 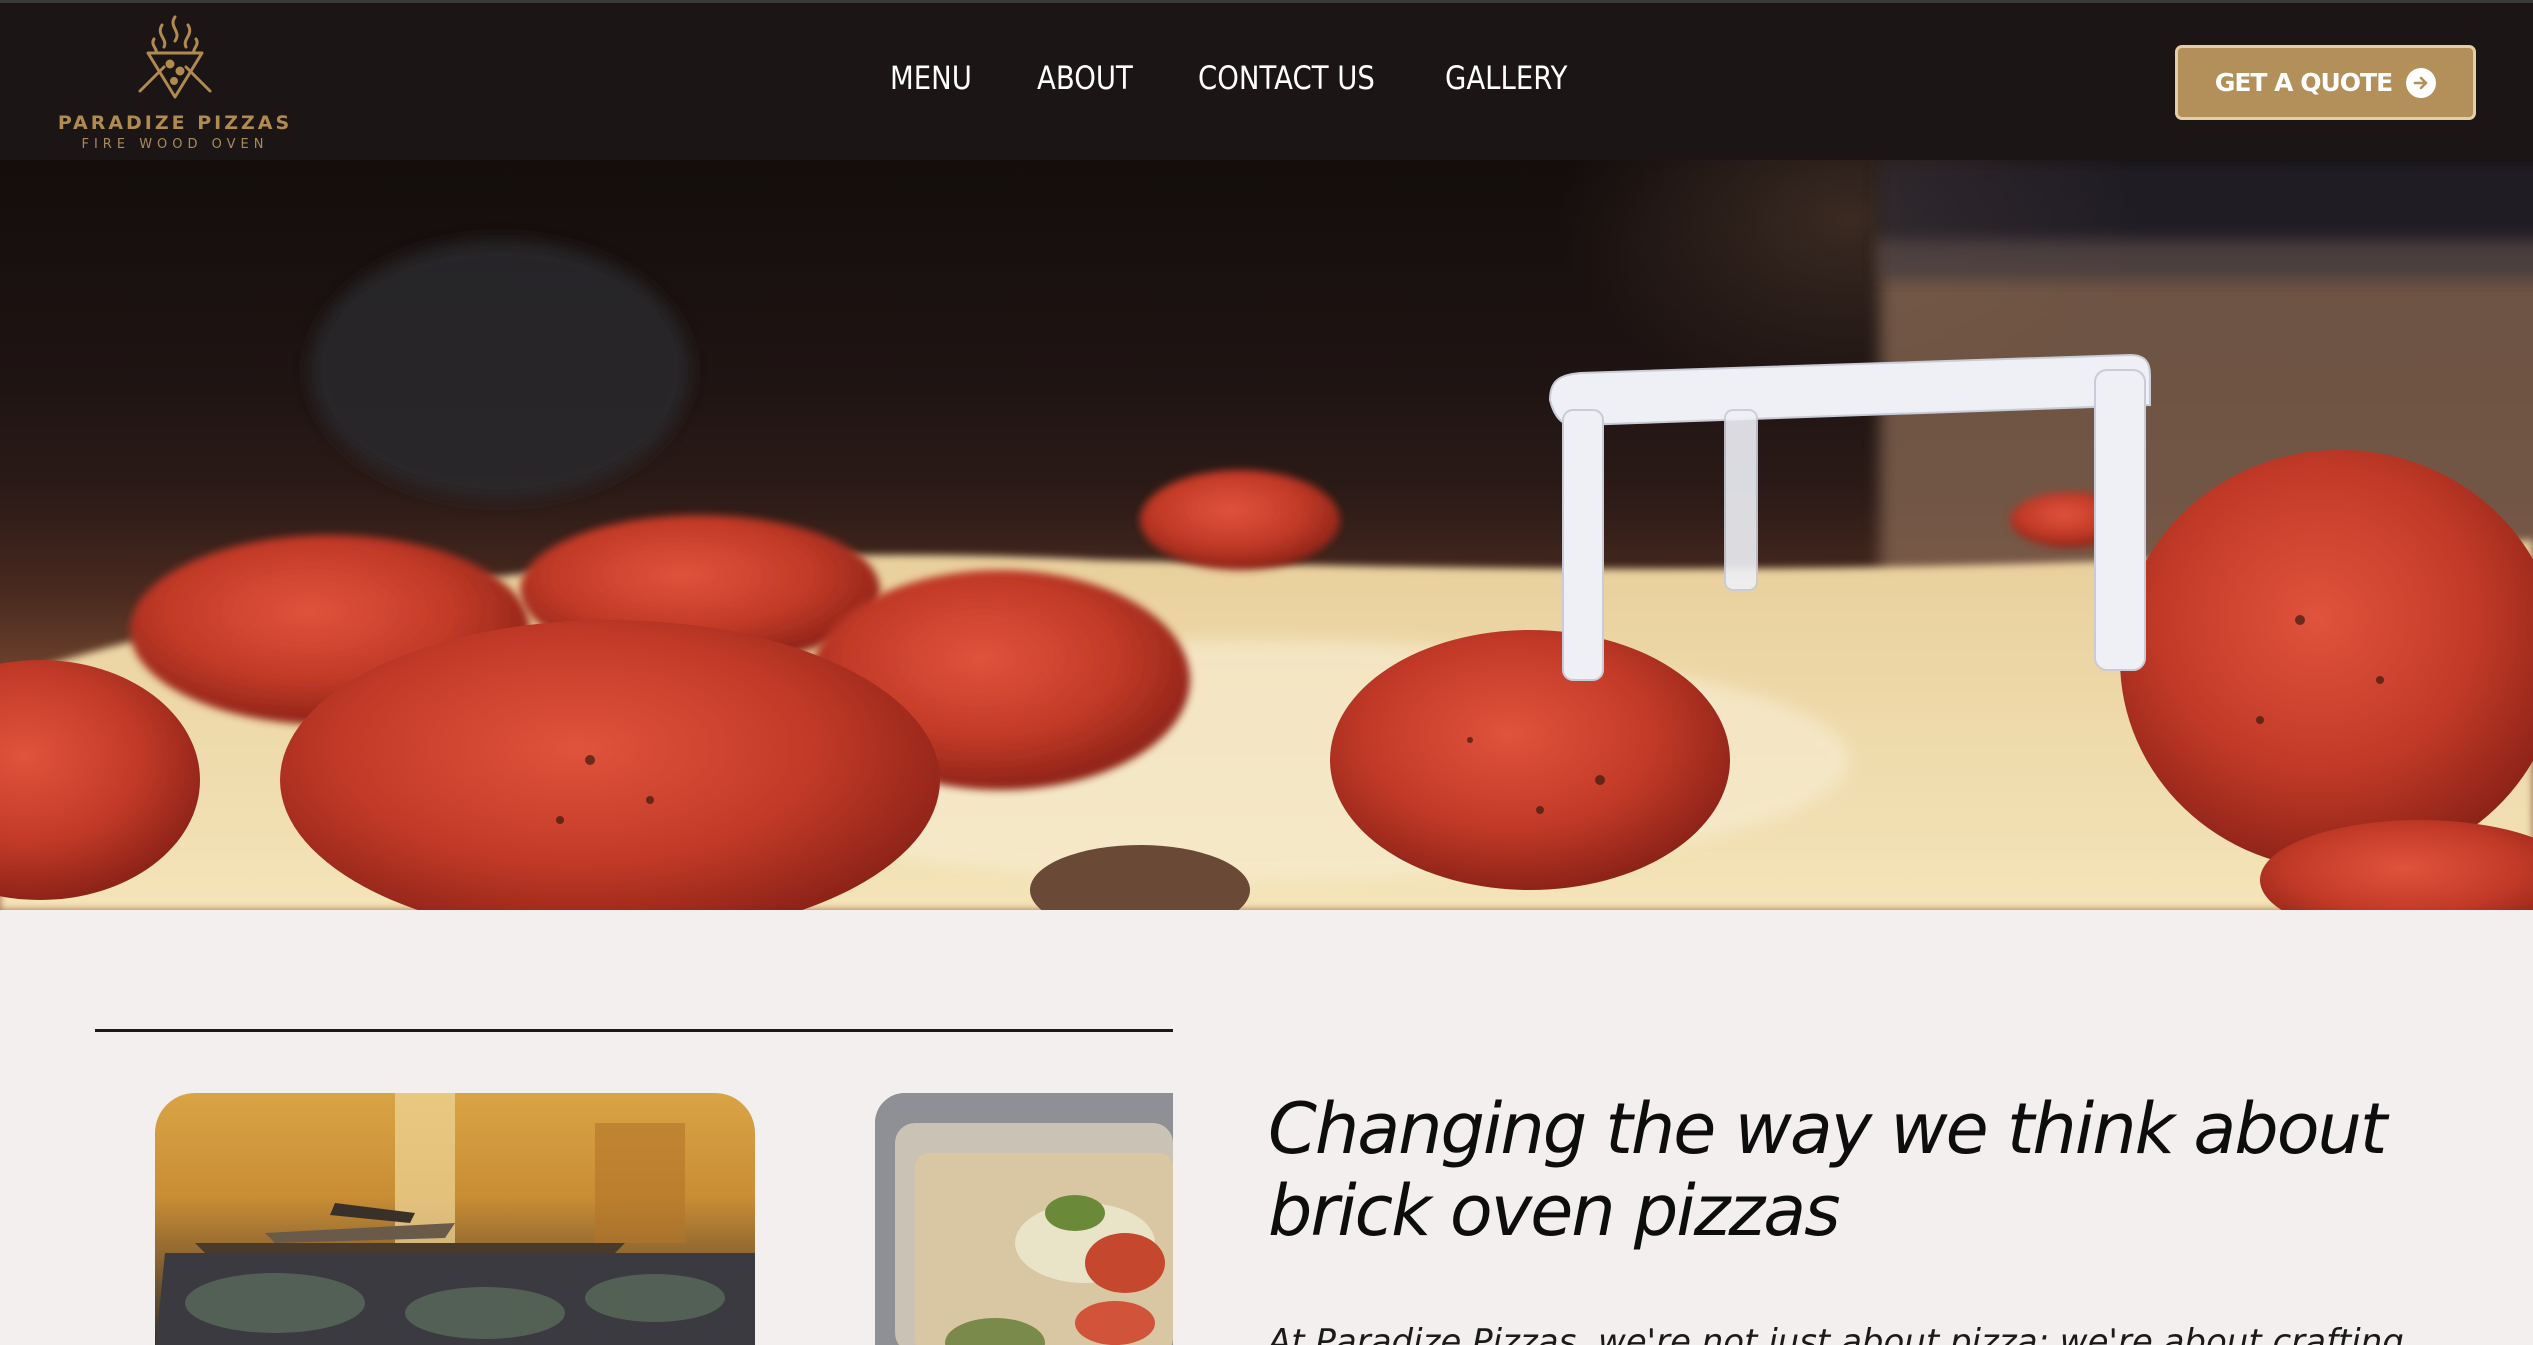 What do you see at coordinates (175, 123) in the screenshot?
I see `brand-name: PARADIZE PIZZAS` at bounding box center [175, 123].